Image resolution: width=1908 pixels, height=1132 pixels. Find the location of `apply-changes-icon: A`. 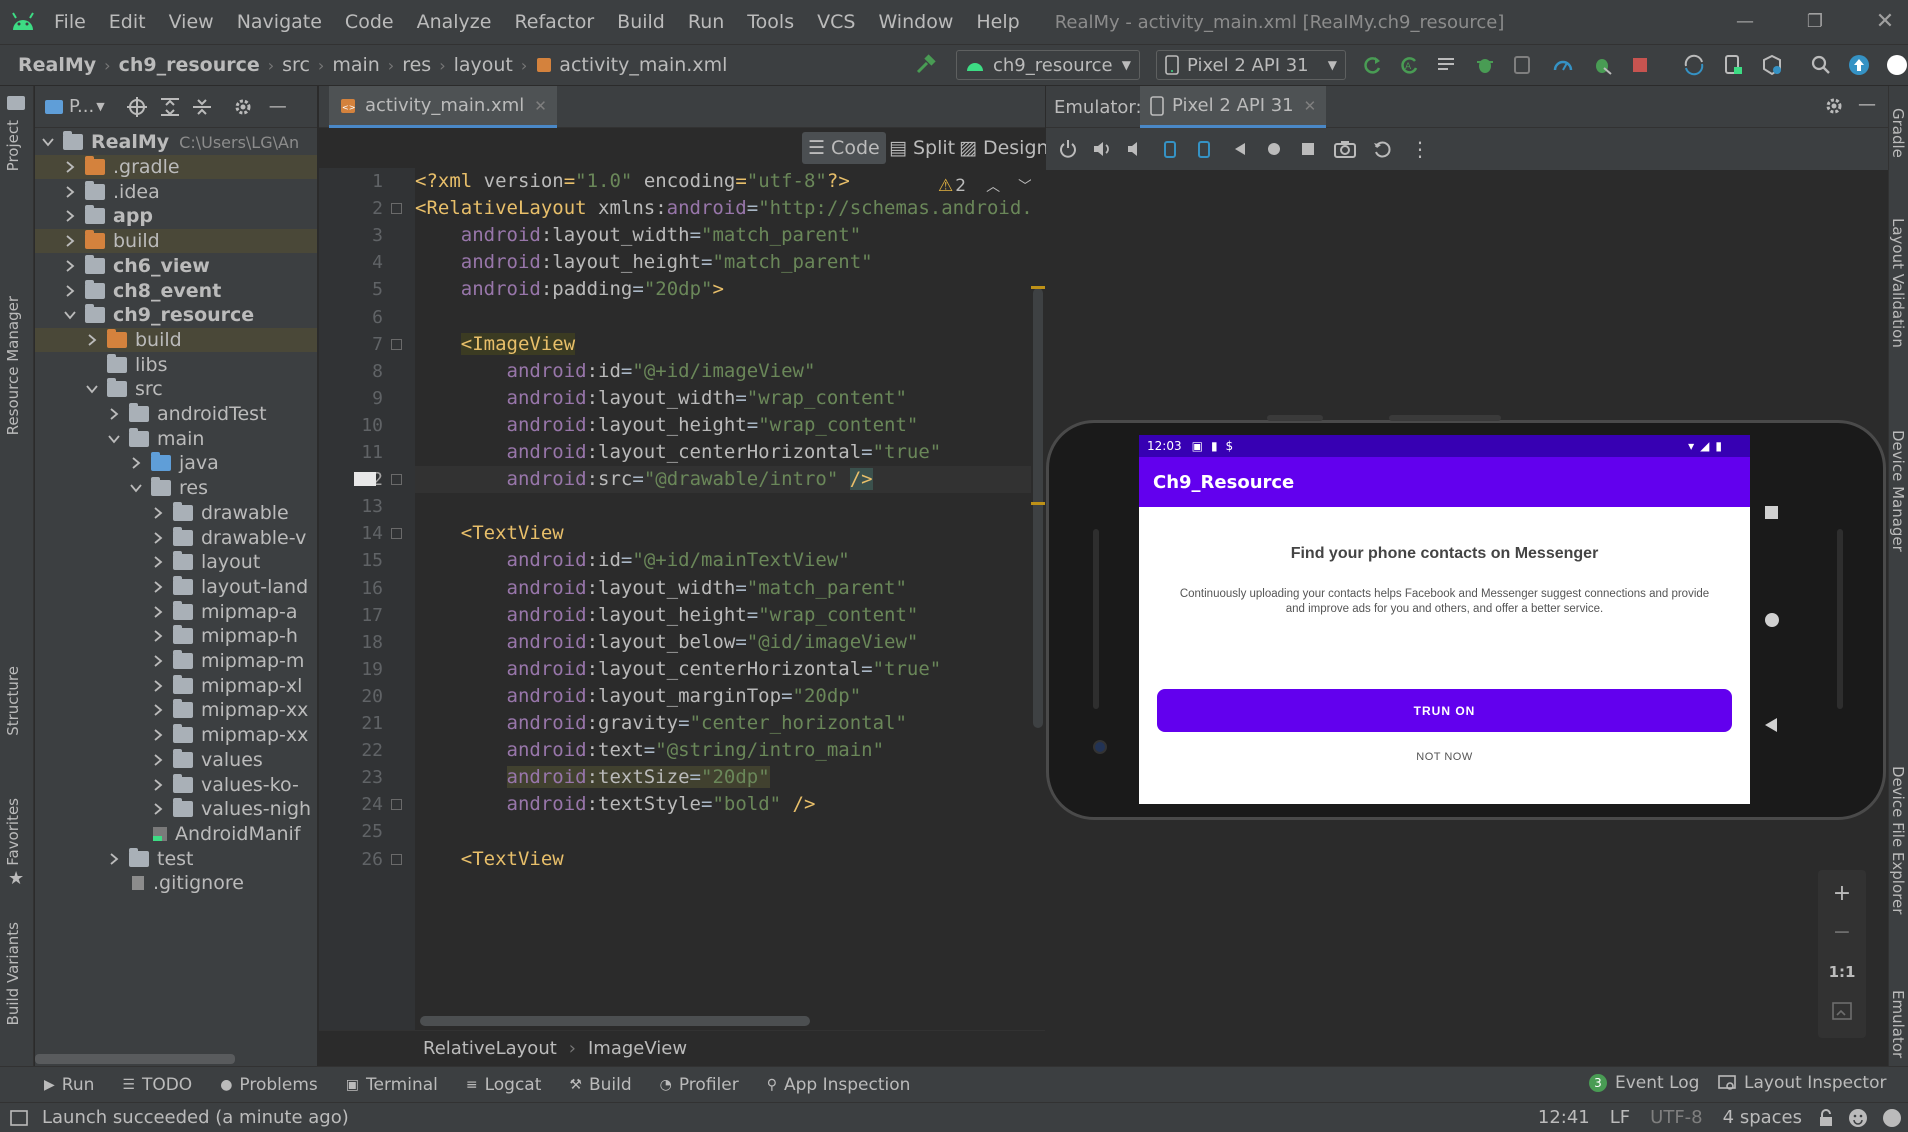

apply-changes-icon: A is located at coordinates (1409, 65).